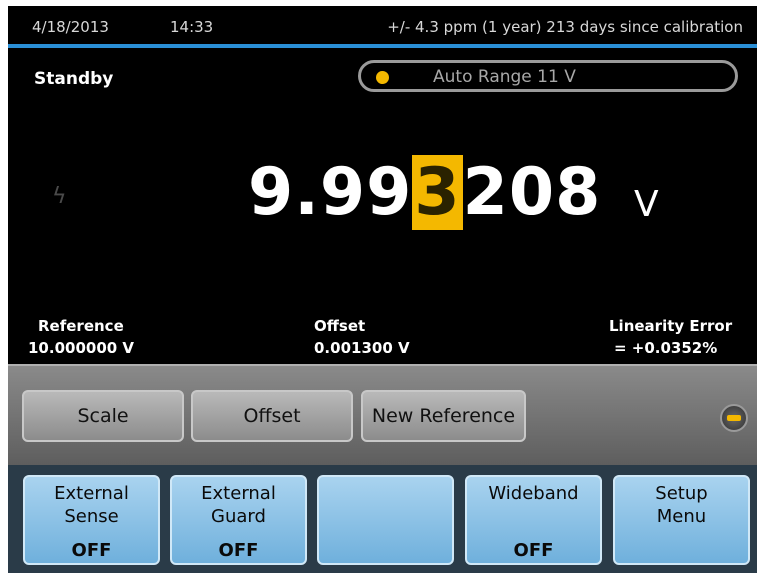 The width and height of the screenshot is (757, 573). What do you see at coordinates (362, 348) in the screenshot?
I see `offset-value: 0.001300 V` at bounding box center [362, 348].